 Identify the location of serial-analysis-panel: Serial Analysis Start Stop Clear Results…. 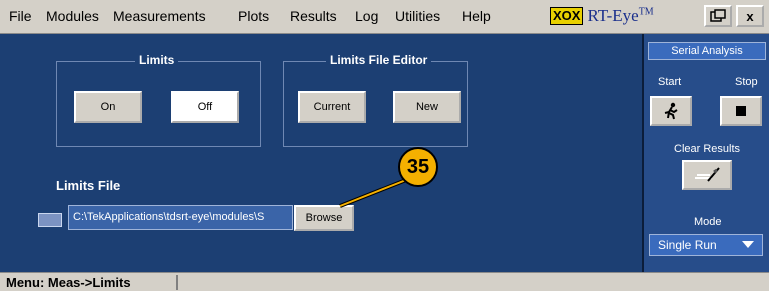
(705, 153).